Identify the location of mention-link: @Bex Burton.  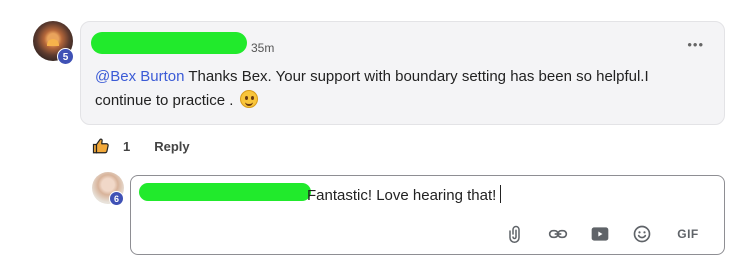
(139, 76).